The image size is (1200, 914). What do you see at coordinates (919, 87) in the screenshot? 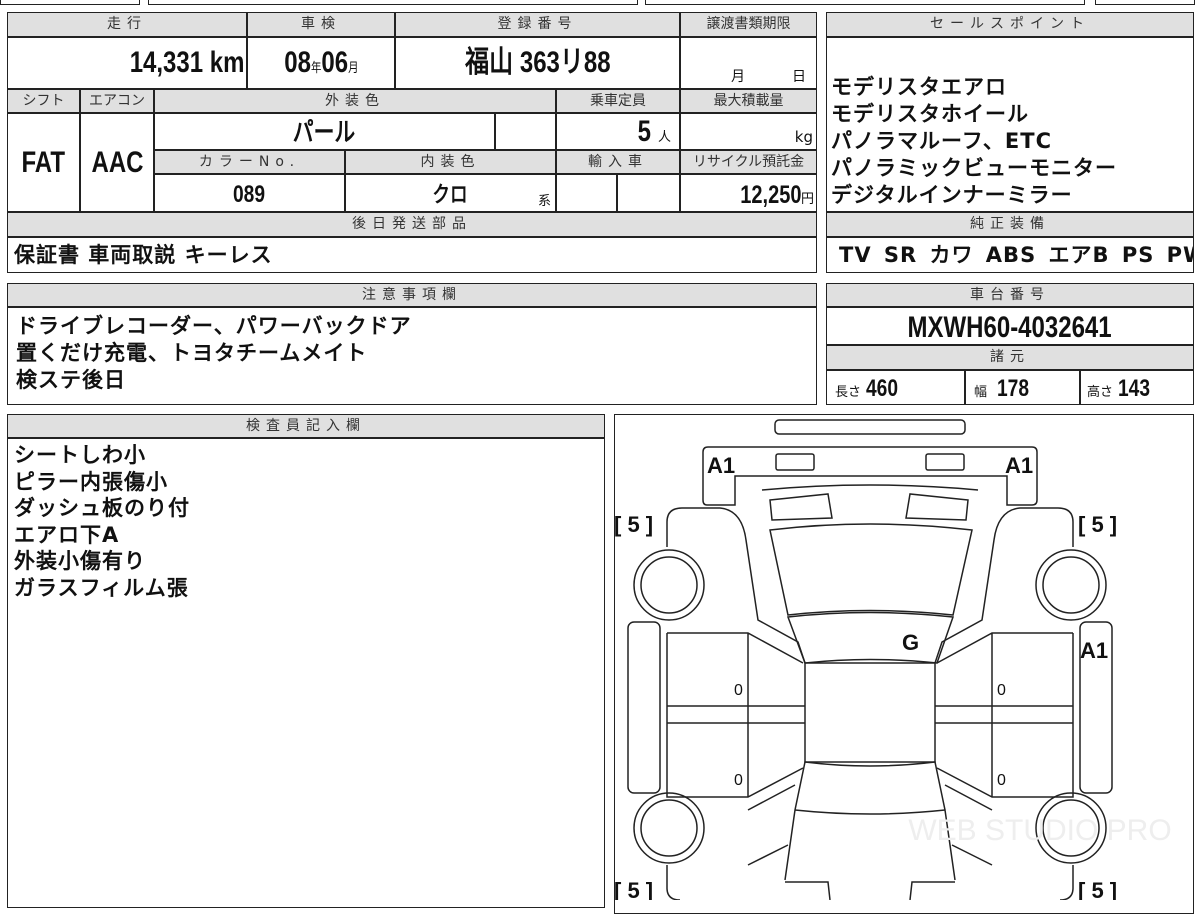
I see `sales-point-item: モデリスタエアロ` at bounding box center [919, 87].